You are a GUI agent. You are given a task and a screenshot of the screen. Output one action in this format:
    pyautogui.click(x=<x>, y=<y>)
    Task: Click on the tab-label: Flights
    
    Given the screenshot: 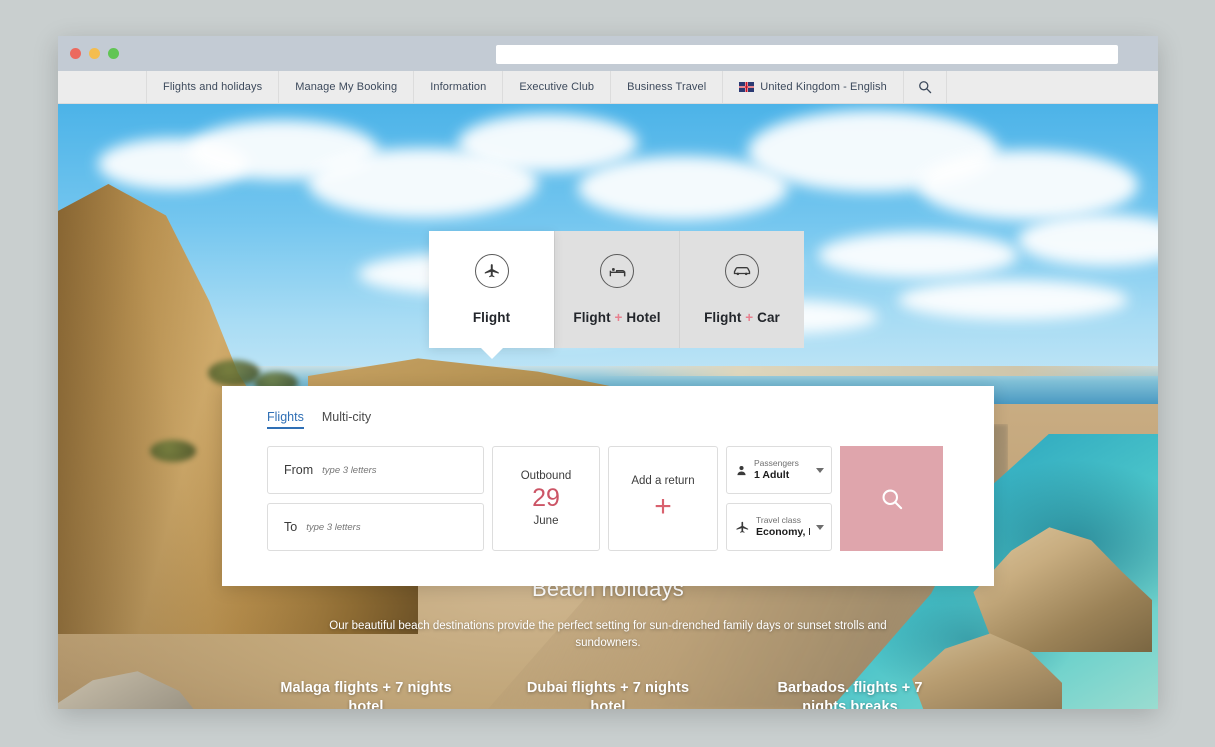 What is the action you would take?
    pyautogui.click(x=285, y=417)
    